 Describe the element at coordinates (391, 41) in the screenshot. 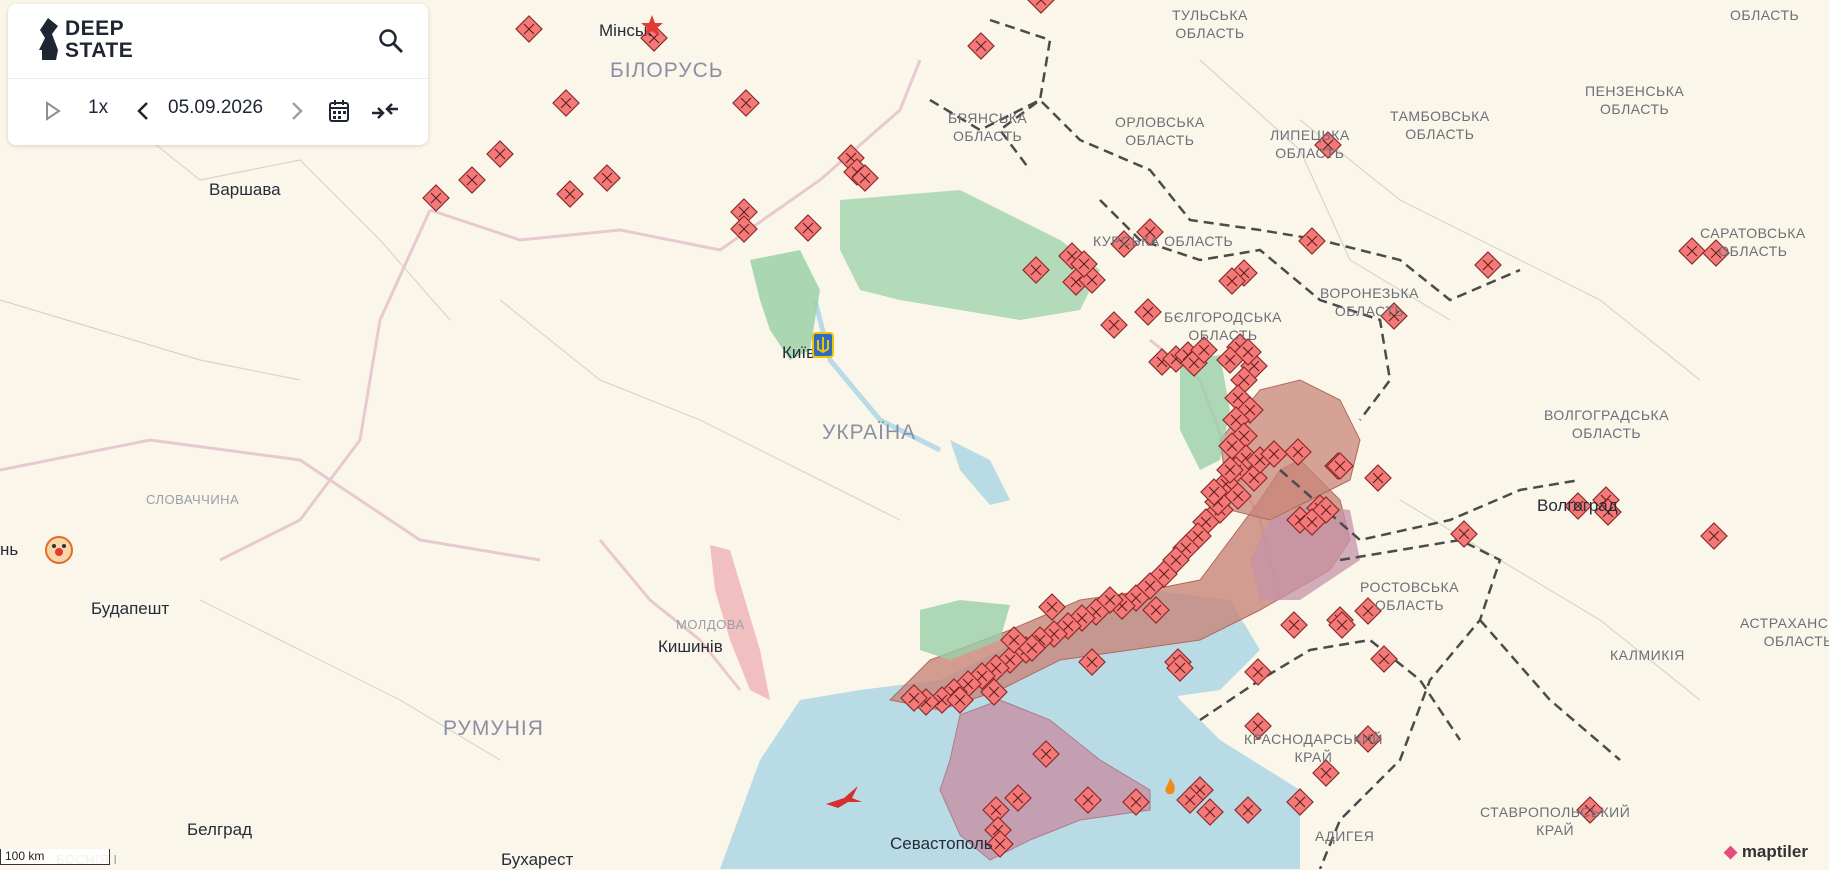

I see `search-icon` at that location.